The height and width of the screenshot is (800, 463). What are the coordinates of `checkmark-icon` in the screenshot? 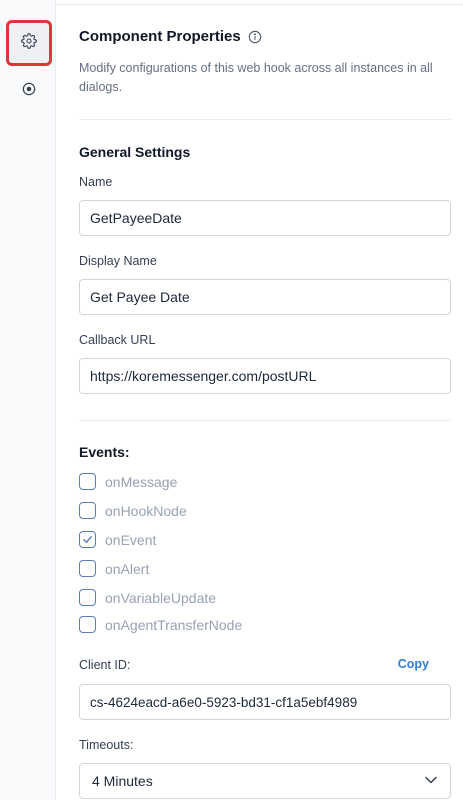 It's located at (87, 539).